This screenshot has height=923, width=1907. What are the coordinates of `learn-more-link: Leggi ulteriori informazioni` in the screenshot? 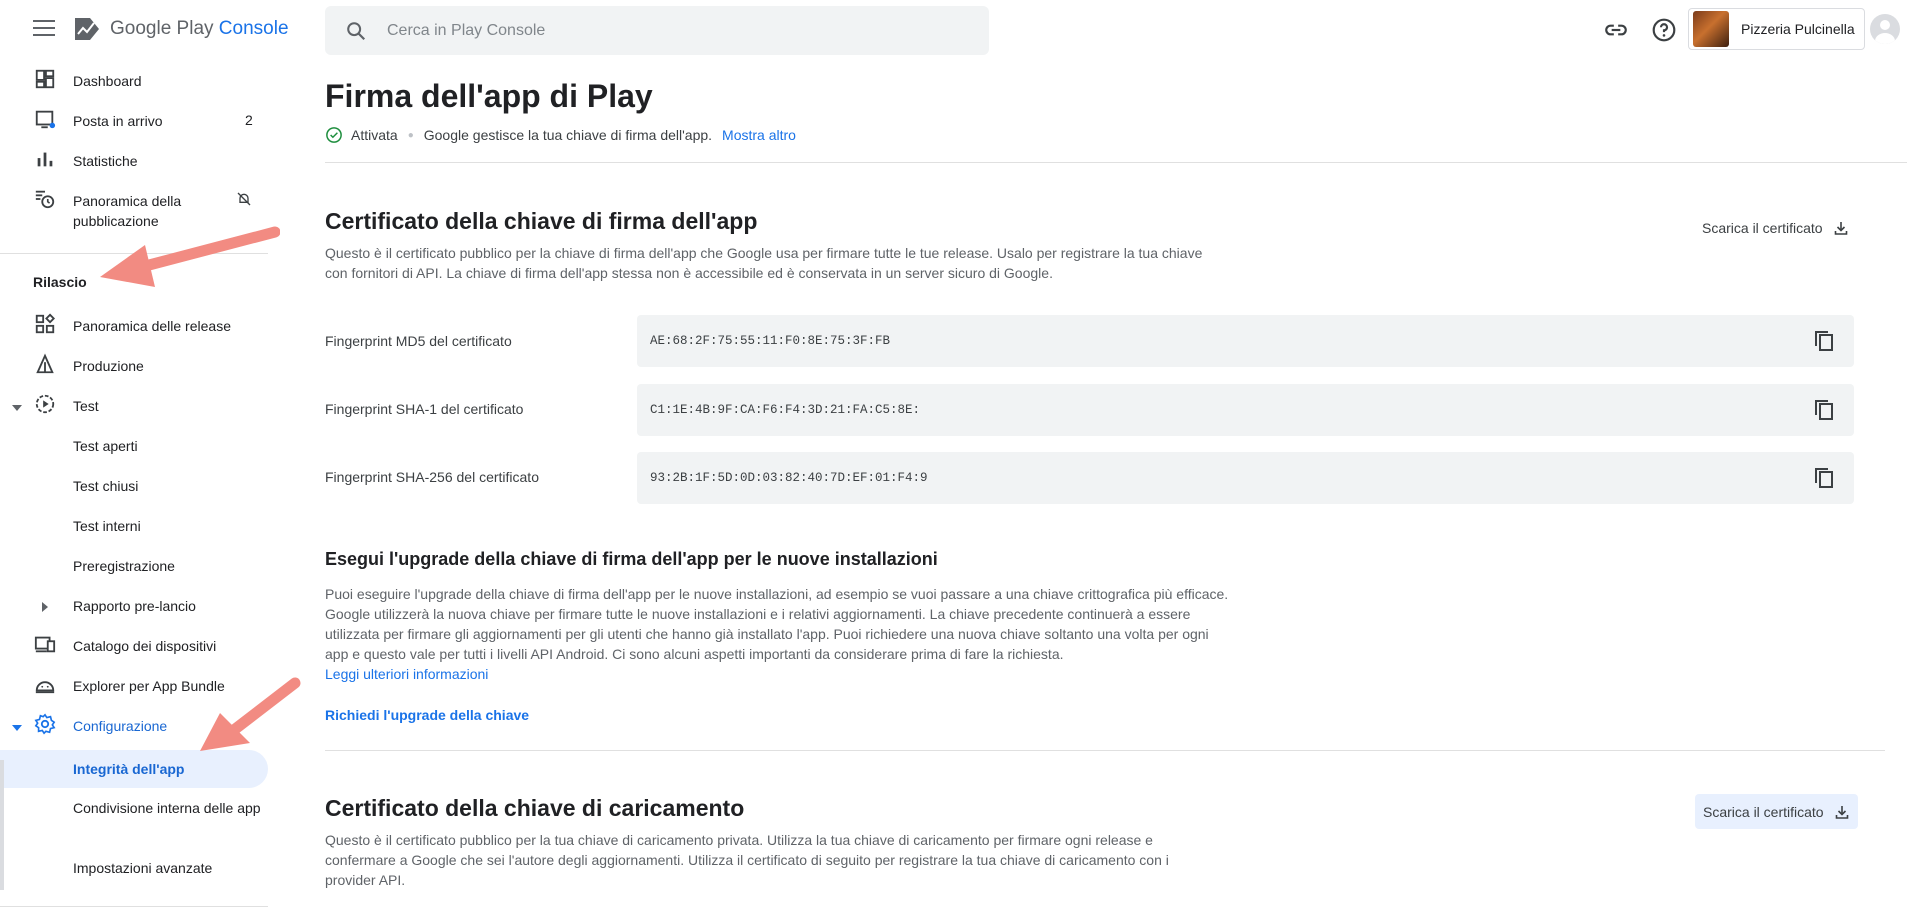 It's located at (406, 674).